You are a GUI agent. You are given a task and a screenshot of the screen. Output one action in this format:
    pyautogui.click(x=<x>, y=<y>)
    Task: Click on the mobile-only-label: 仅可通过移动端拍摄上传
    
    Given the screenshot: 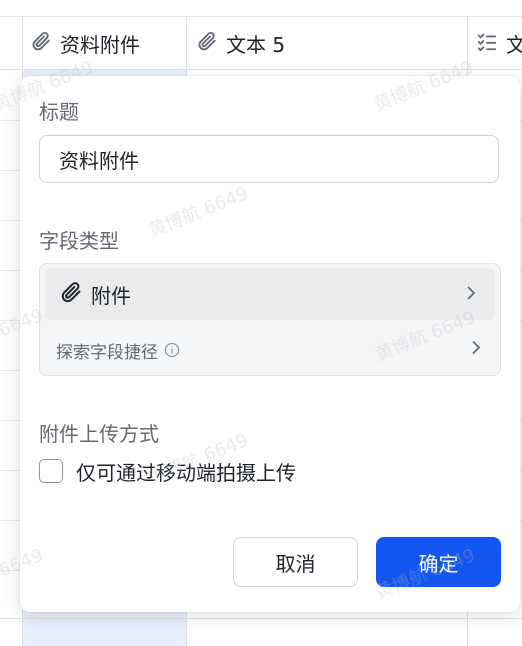 What is the action you would take?
    pyautogui.click(x=186, y=471)
    